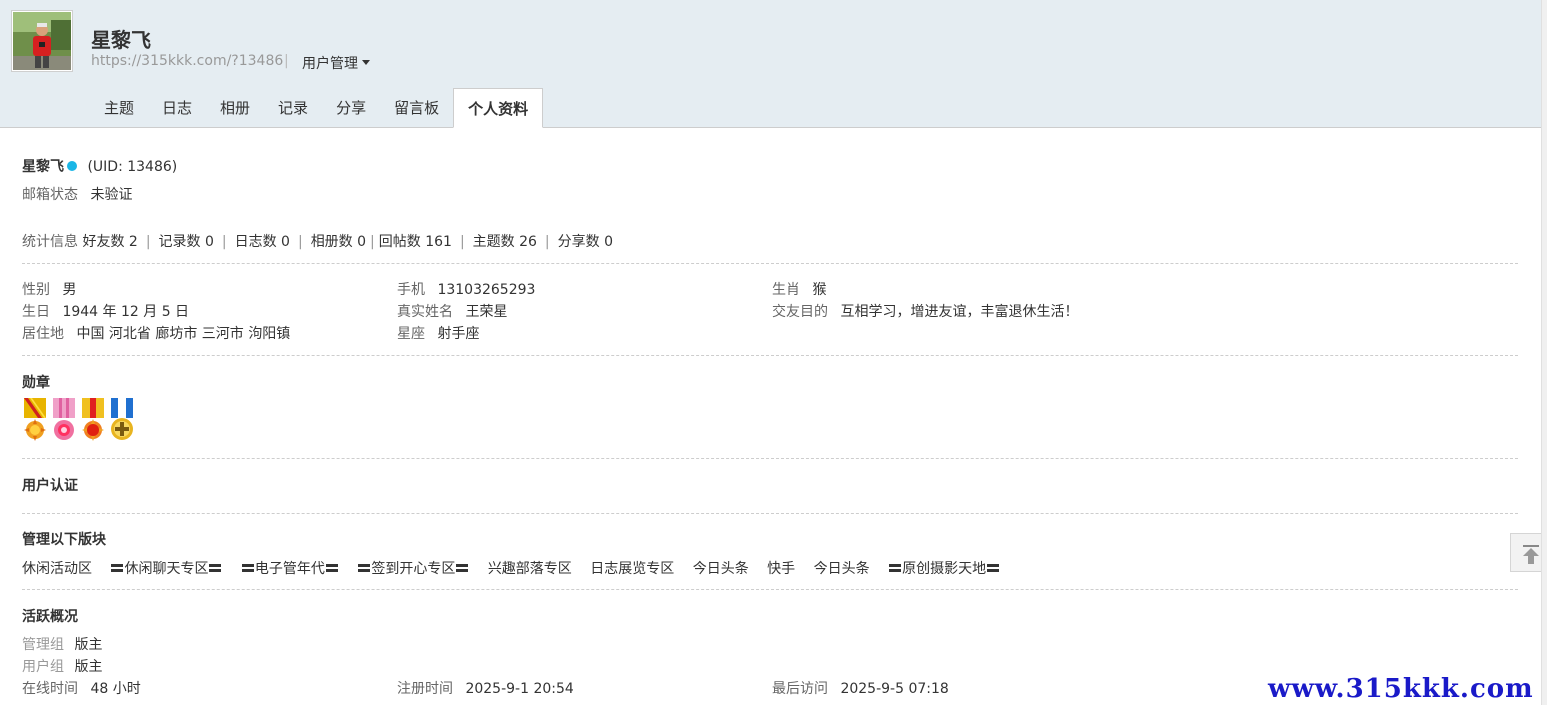  Describe the element at coordinates (425, 312) in the screenshot. I see `realname-label: 真实姓名` at that location.